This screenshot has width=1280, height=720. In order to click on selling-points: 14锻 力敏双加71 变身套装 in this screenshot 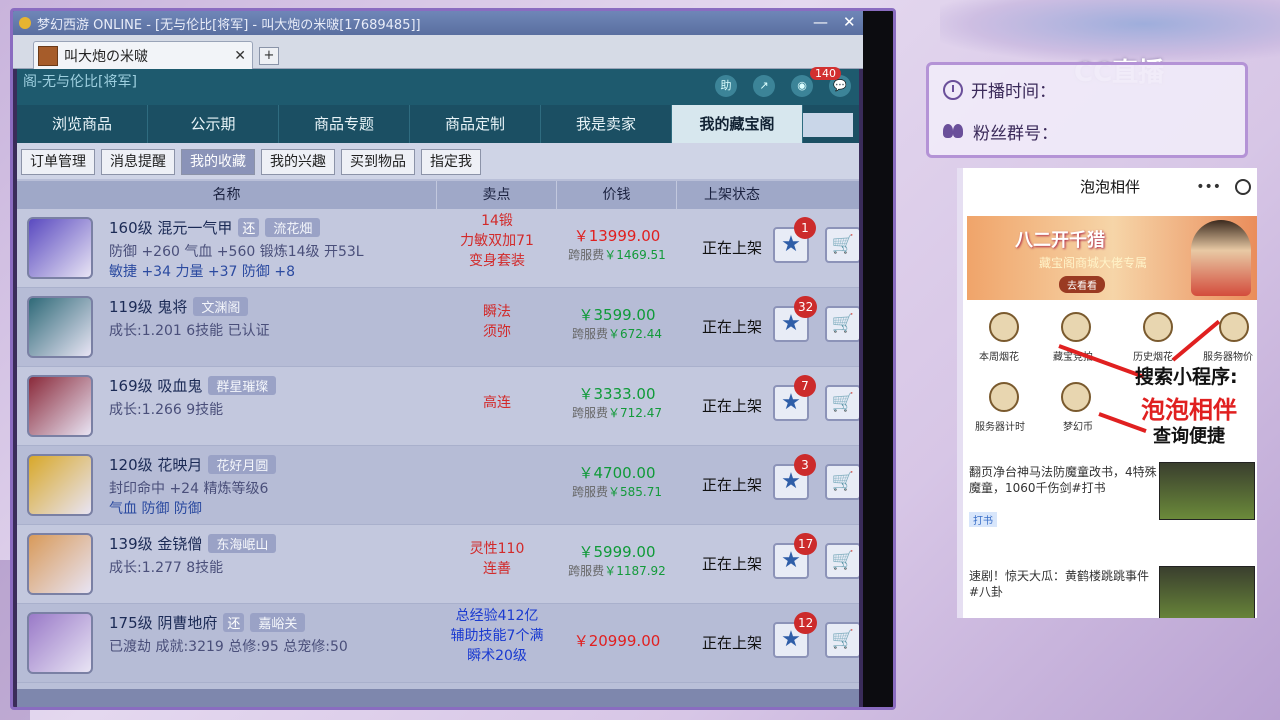, I will do `click(497, 241)`.